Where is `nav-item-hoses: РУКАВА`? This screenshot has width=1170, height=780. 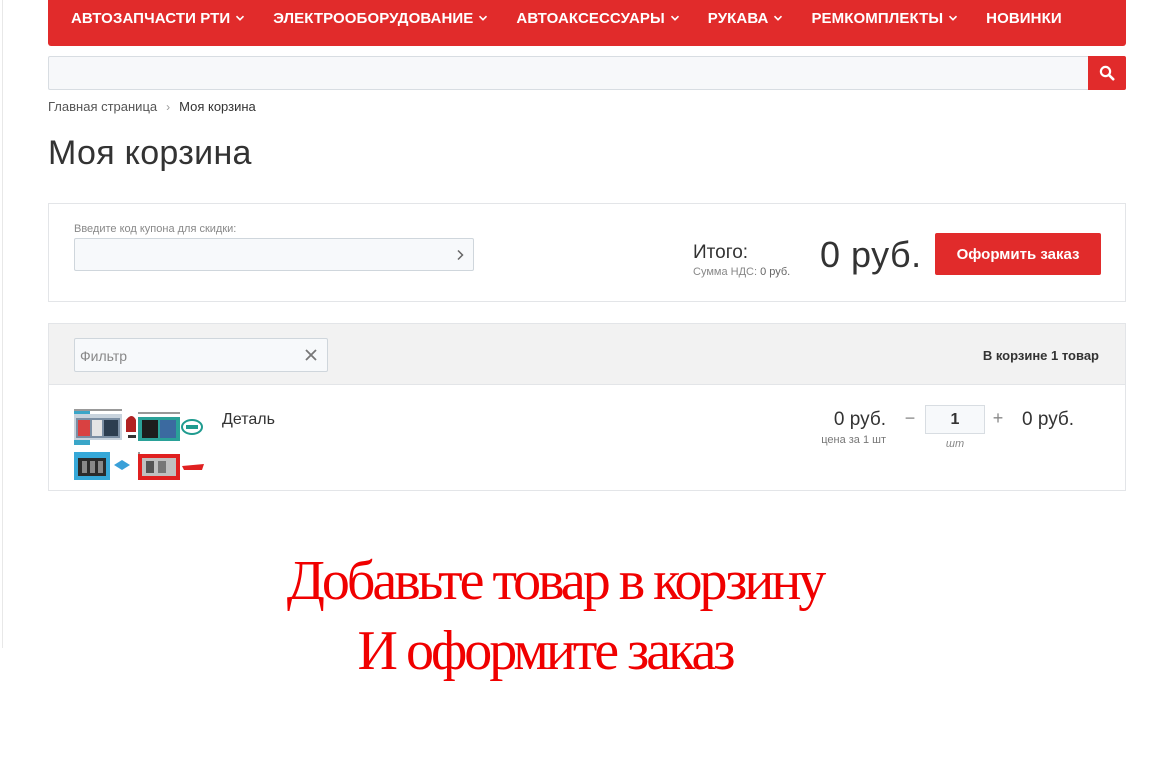 nav-item-hoses: РУКАВА is located at coordinates (746, 18).